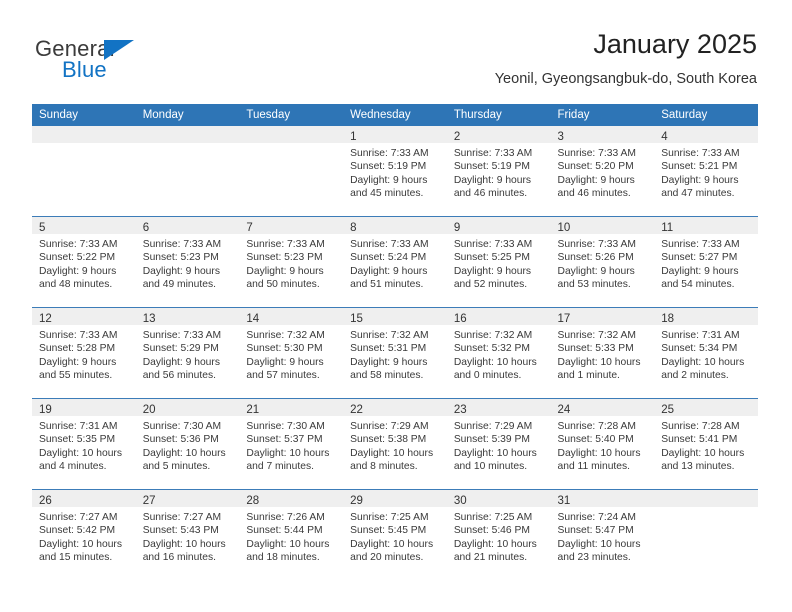  What do you see at coordinates (602, 316) in the screenshot?
I see `day-number-band: 17` at bounding box center [602, 316].